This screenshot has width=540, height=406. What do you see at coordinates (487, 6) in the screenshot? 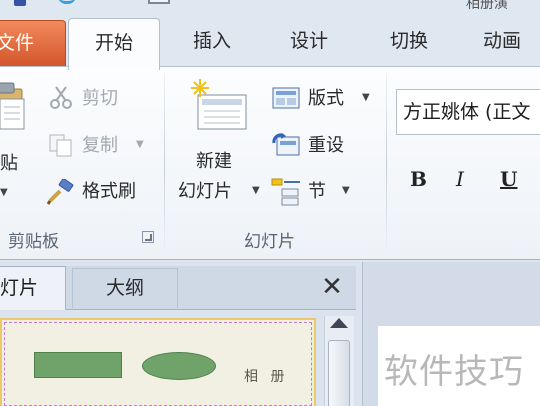
I see `window-title: 相册演` at bounding box center [487, 6].